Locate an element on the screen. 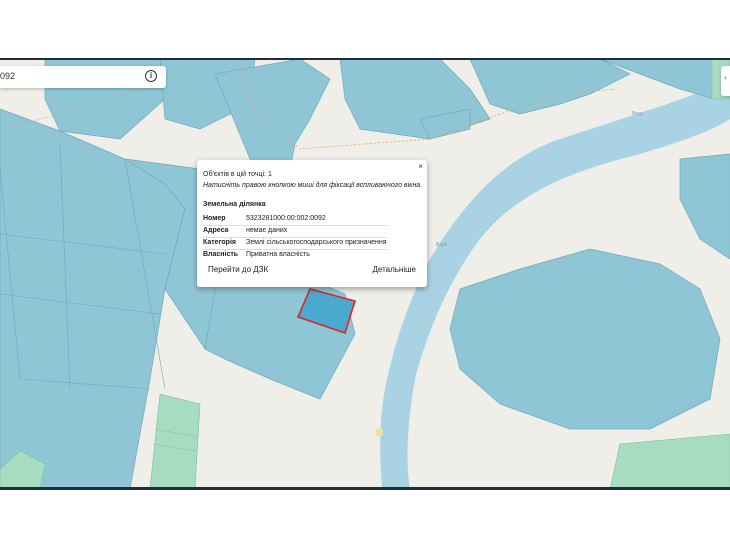  control-icon: › is located at coordinates (725, 77).